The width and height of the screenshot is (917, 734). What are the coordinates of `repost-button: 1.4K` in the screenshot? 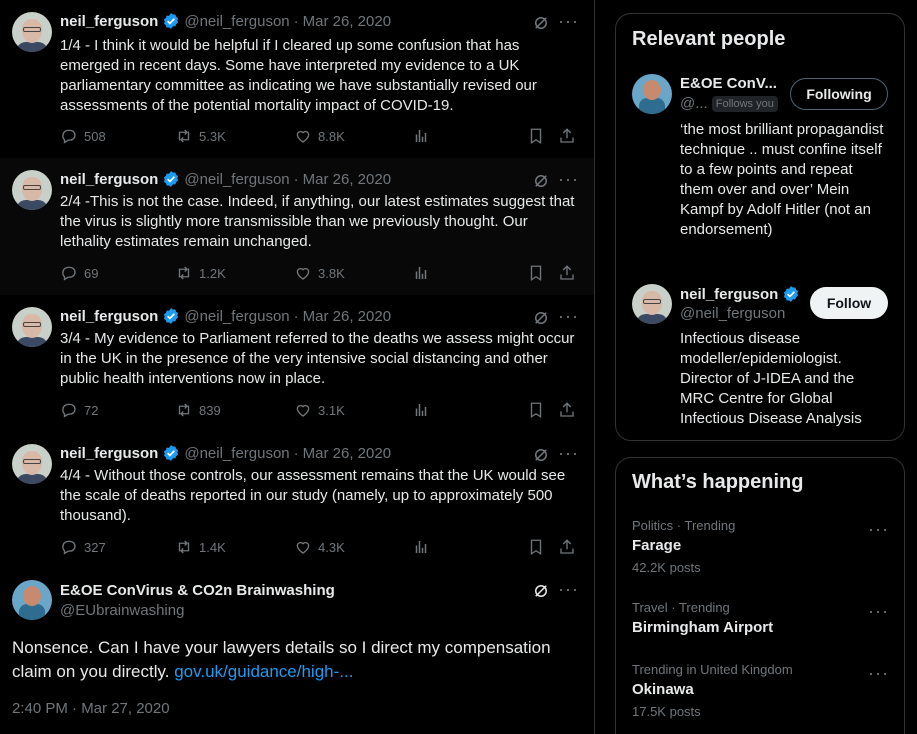 It's located at (200, 547).